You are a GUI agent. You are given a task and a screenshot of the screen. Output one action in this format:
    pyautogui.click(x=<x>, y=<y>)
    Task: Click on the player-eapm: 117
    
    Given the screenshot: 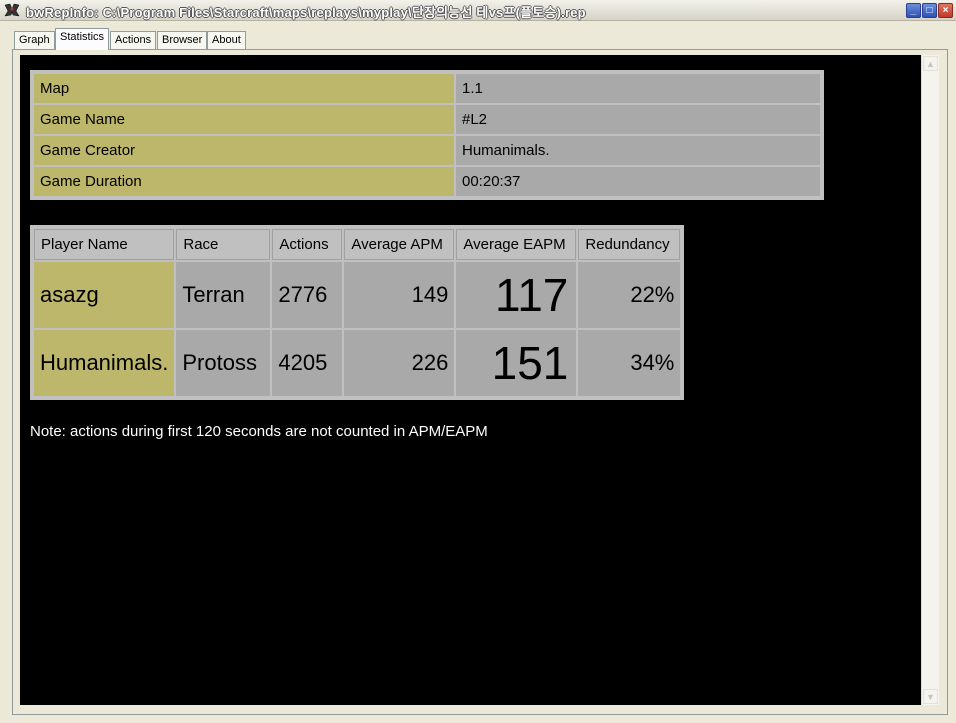 What is the action you would take?
    pyautogui.click(x=516, y=295)
    